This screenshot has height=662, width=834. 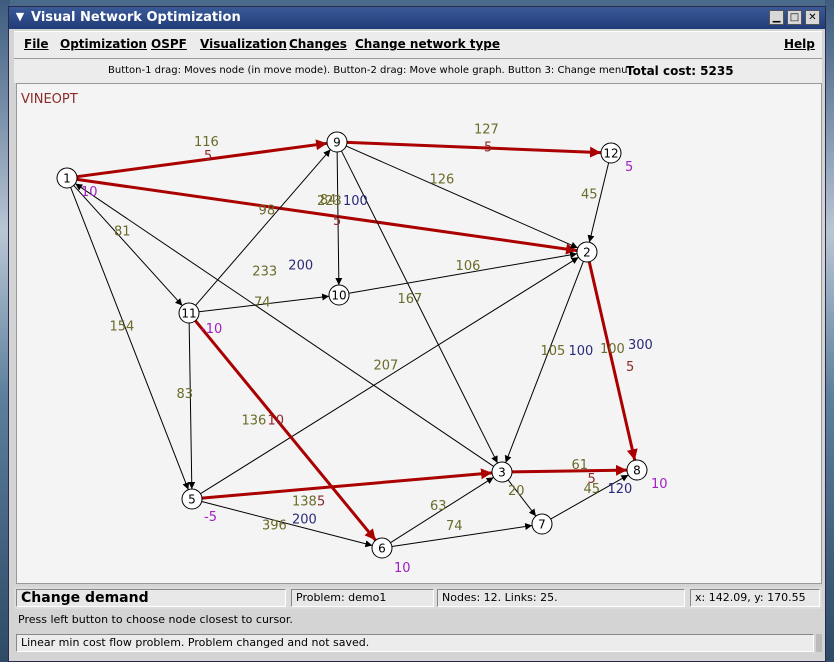 I want to click on edge-cost-label: 126, so click(x=442, y=180).